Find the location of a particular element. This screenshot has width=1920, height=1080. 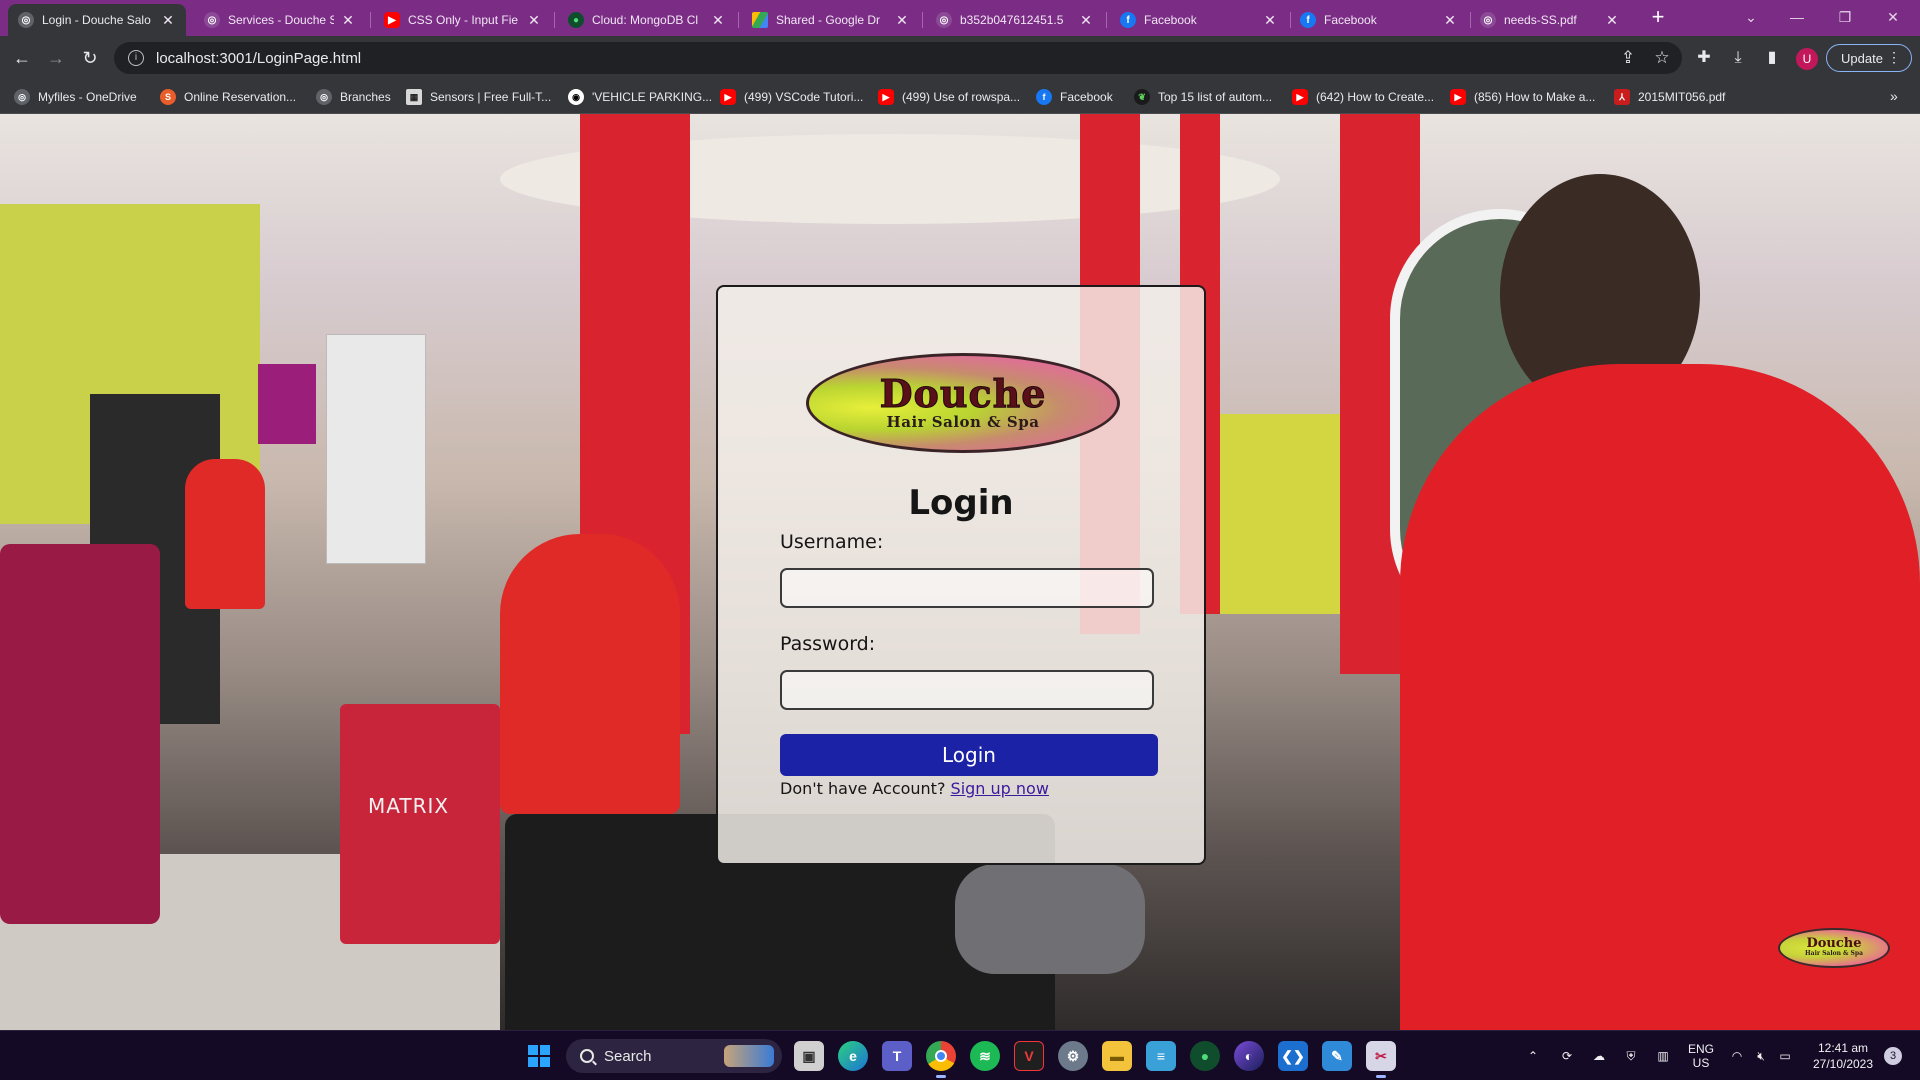

restore-button: ❐ is located at coordinates (1845, 18).